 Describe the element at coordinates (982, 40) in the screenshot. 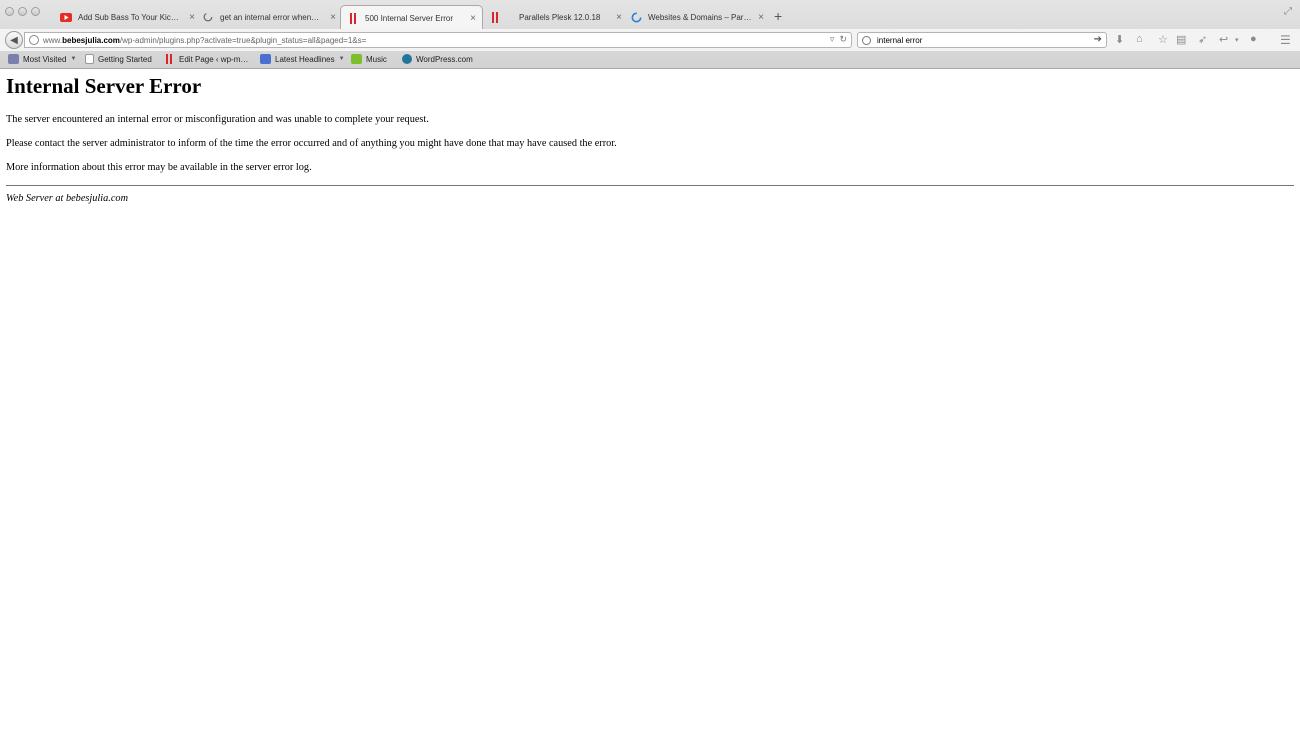

I see `search-bar: internal error ➔` at that location.